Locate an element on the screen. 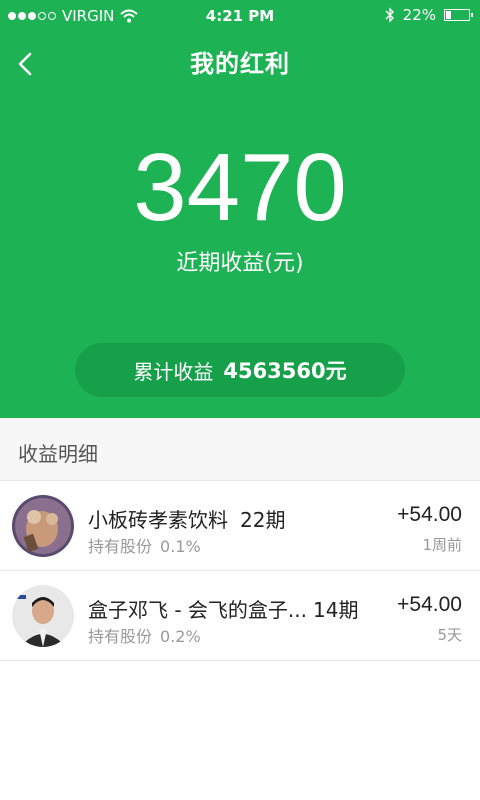 This screenshot has width=480, height=800. battery-icon is located at coordinates (458, 15).